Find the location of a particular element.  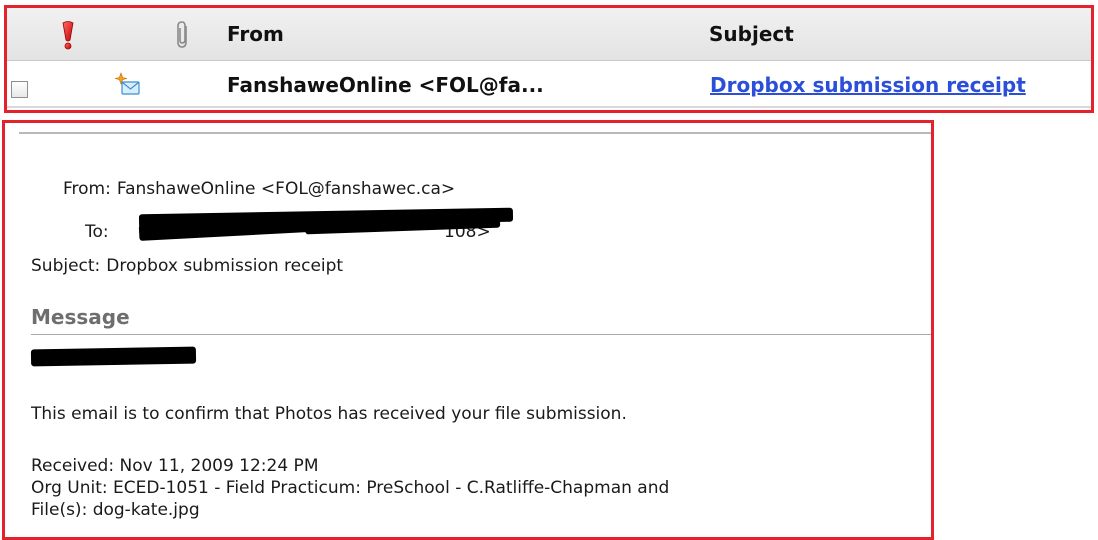

new-unread-envelope-icon is located at coordinates (127, 86).